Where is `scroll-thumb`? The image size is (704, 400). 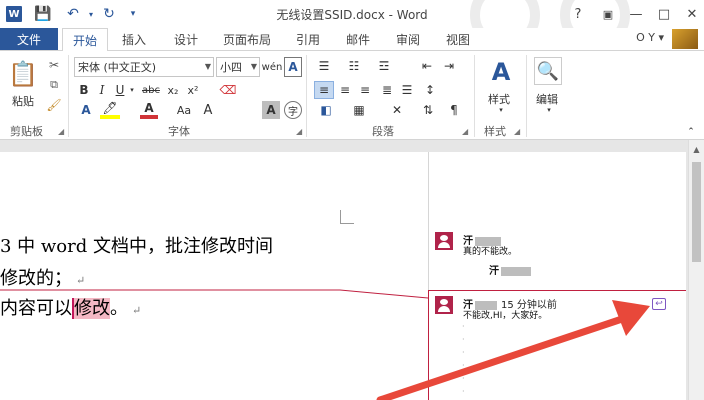 scroll-thumb is located at coordinates (696, 212).